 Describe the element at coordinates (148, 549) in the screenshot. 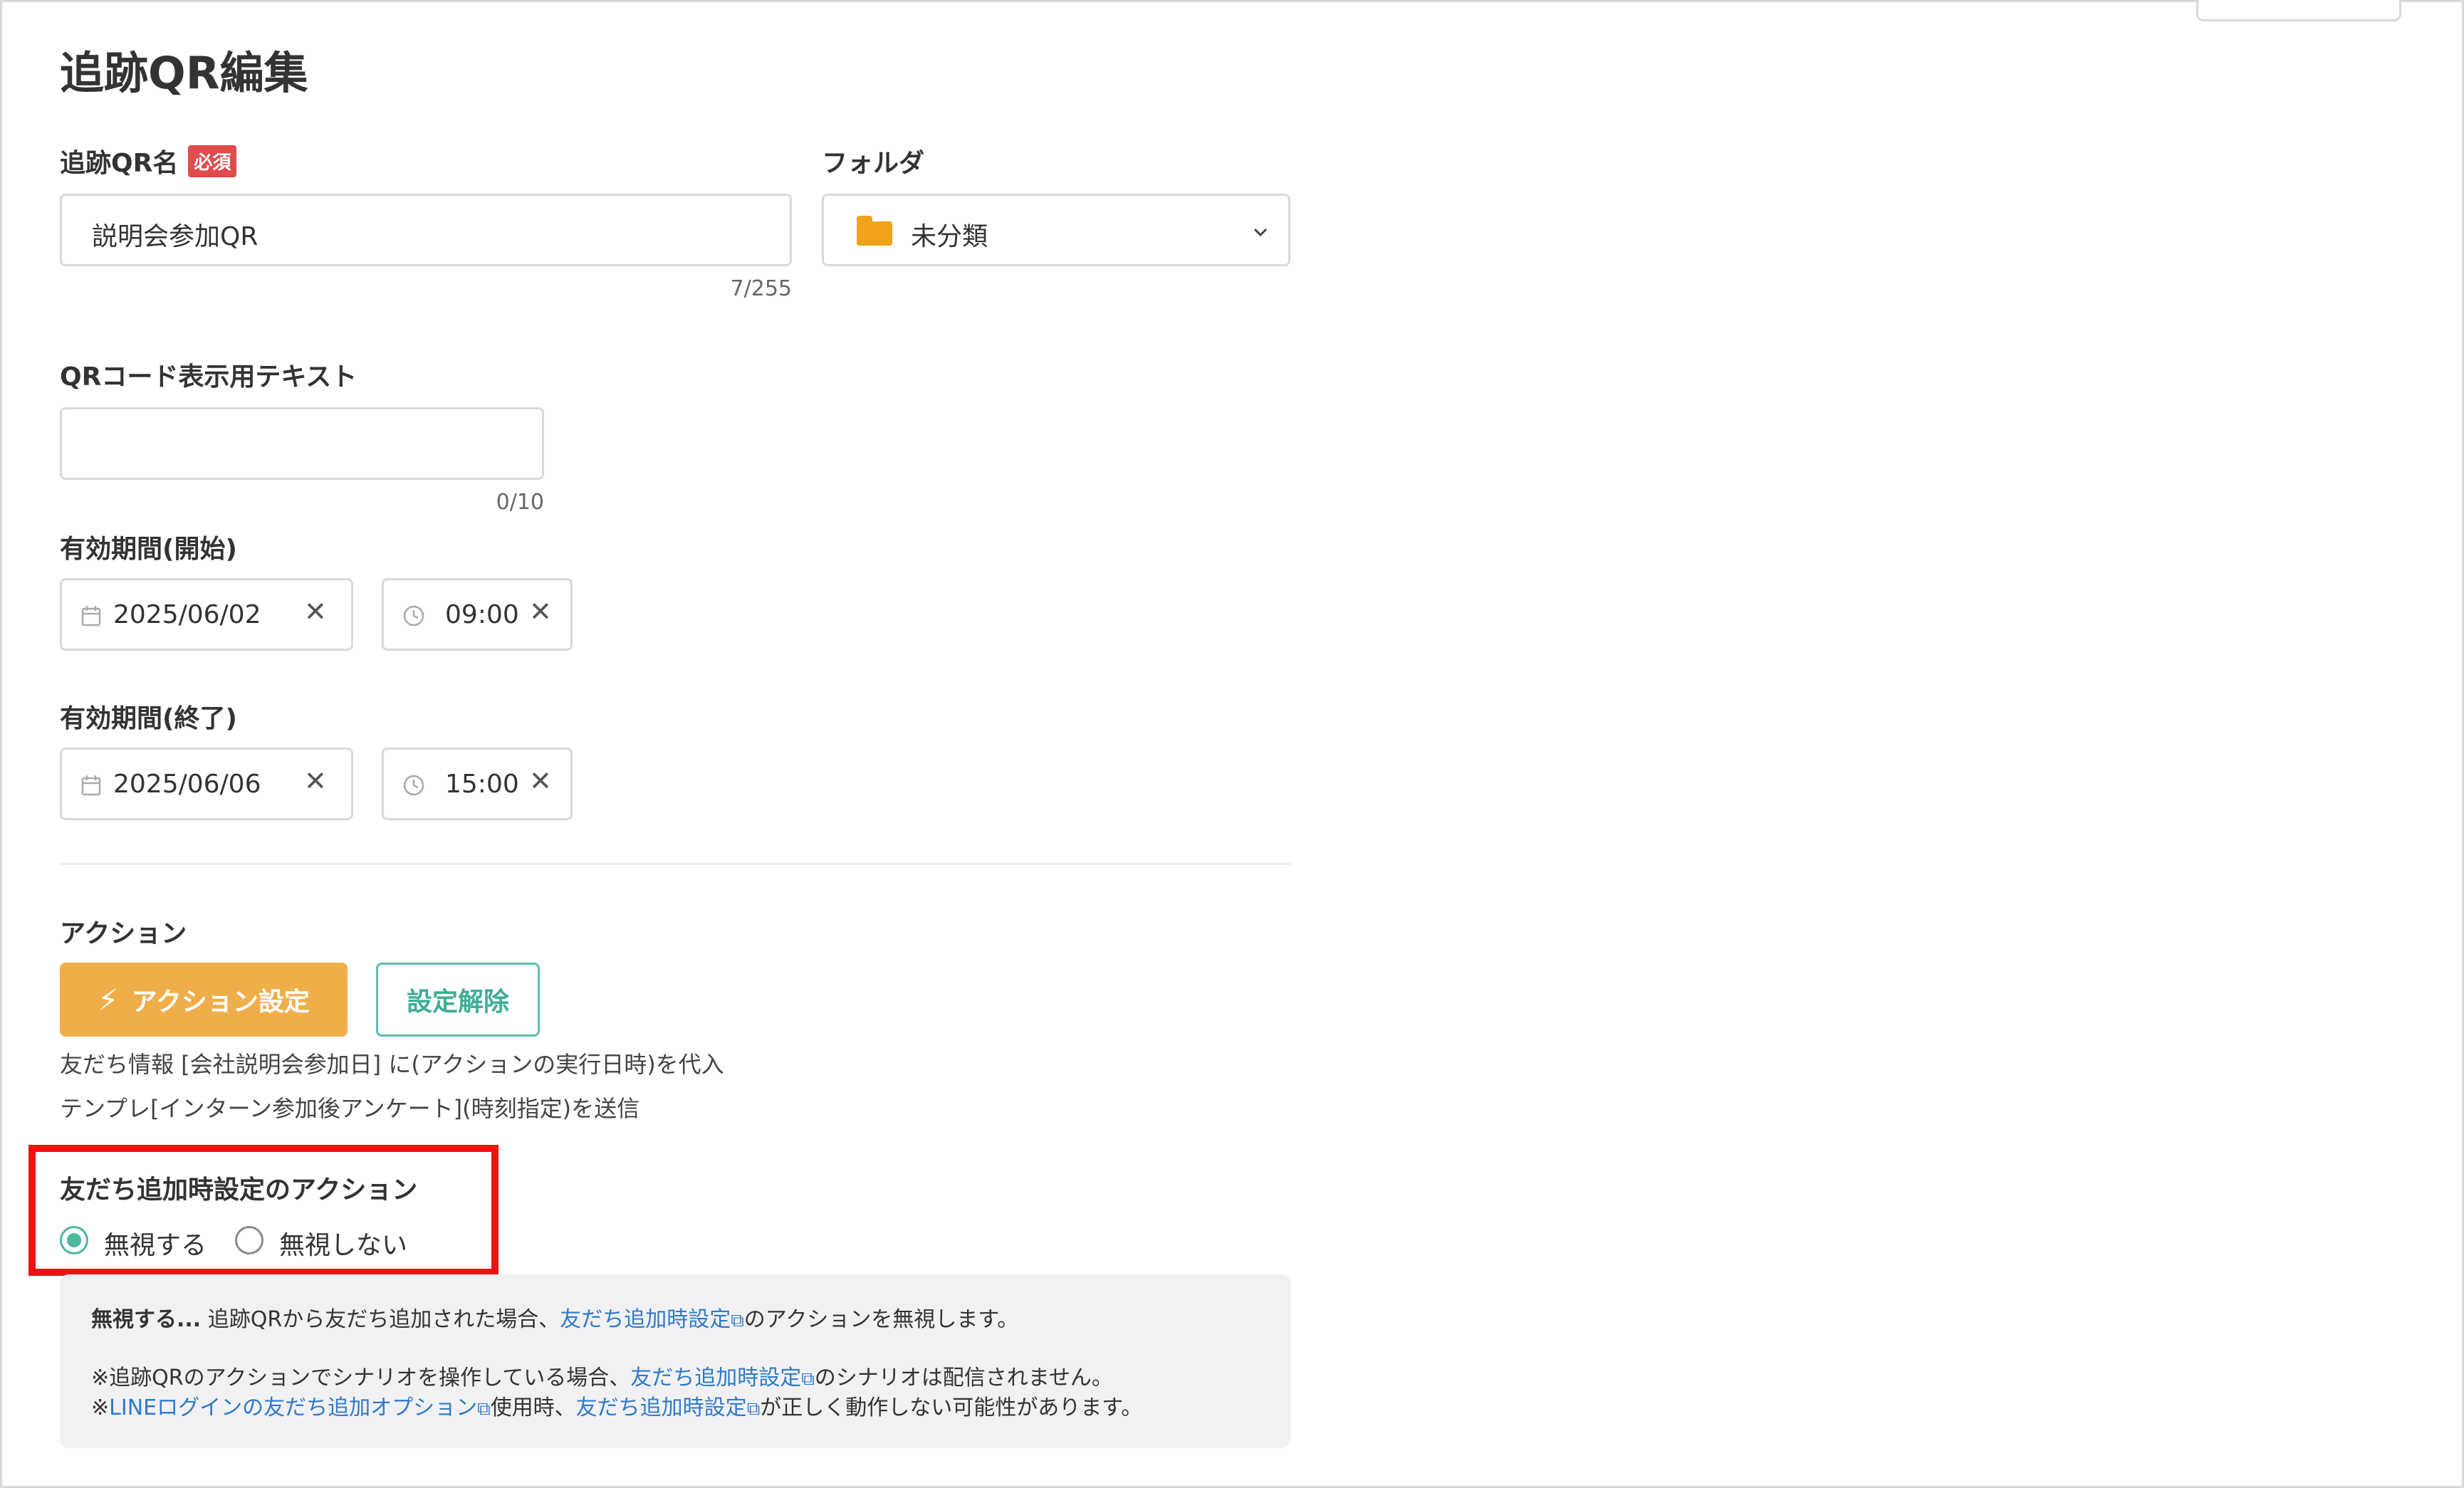

I see `period-start-label: 有効期間(開始)` at that location.